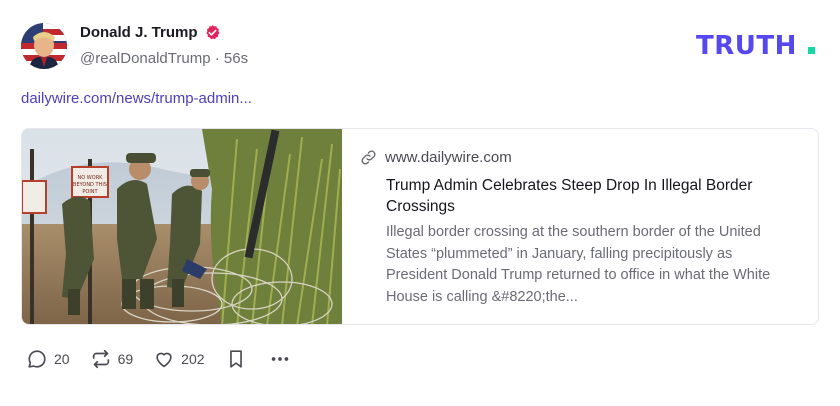 The height and width of the screenshot is (406, 840). Describe the element at coordinates (91, 178) in the screenshot. I see `svg-text: NO WORK` at that location.